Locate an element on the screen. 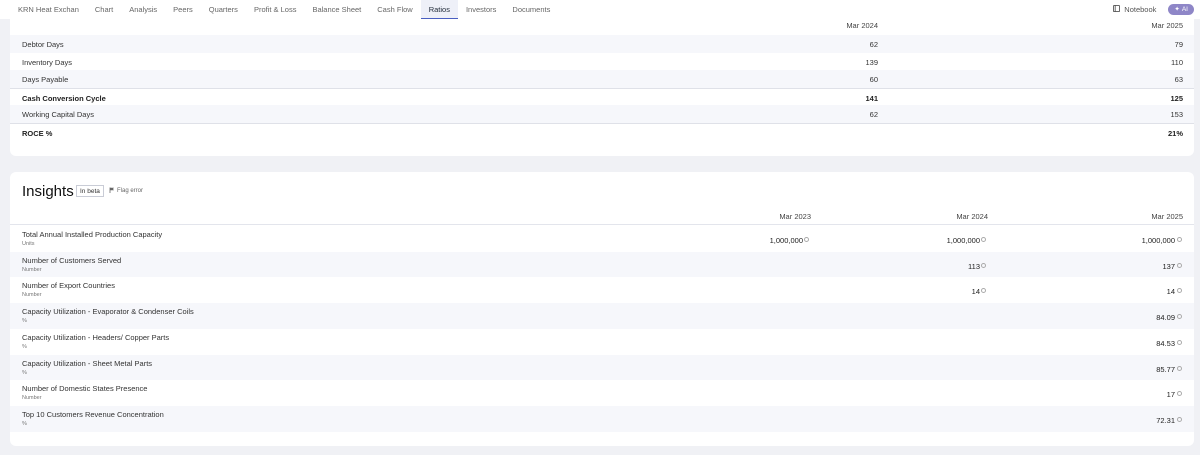 The width and height of the screenshot is (1200, 455). cell-value: 84.53 is located at coordinates (1165, 343).